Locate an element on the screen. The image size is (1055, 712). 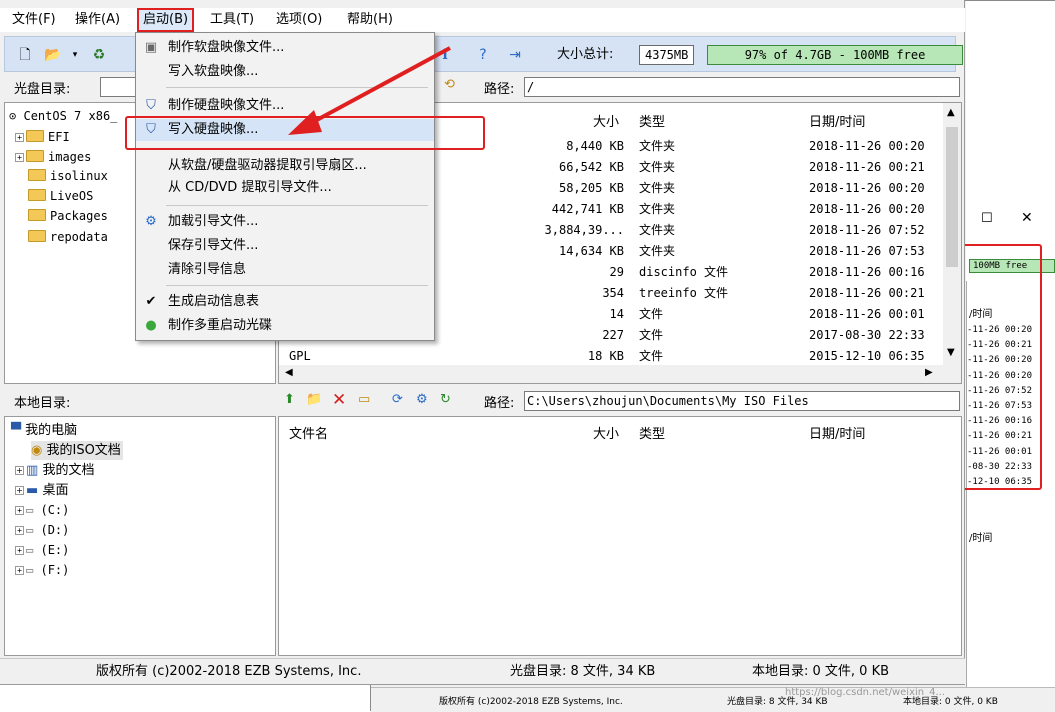
tree-item-packages: Packages is located at coordinates (68, 216).